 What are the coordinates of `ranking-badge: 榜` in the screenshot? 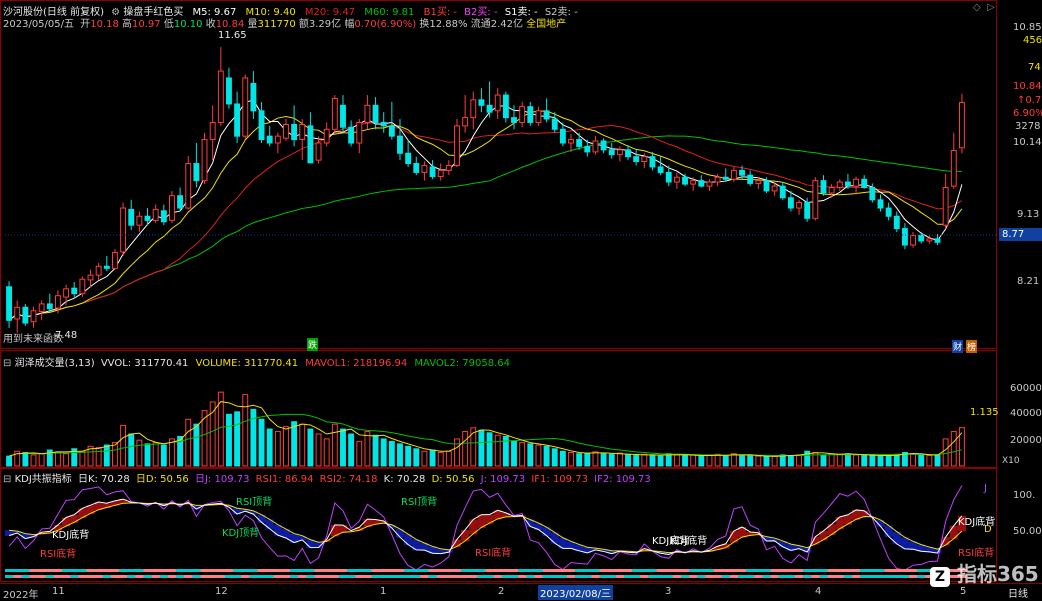 It's located at (972, 346).